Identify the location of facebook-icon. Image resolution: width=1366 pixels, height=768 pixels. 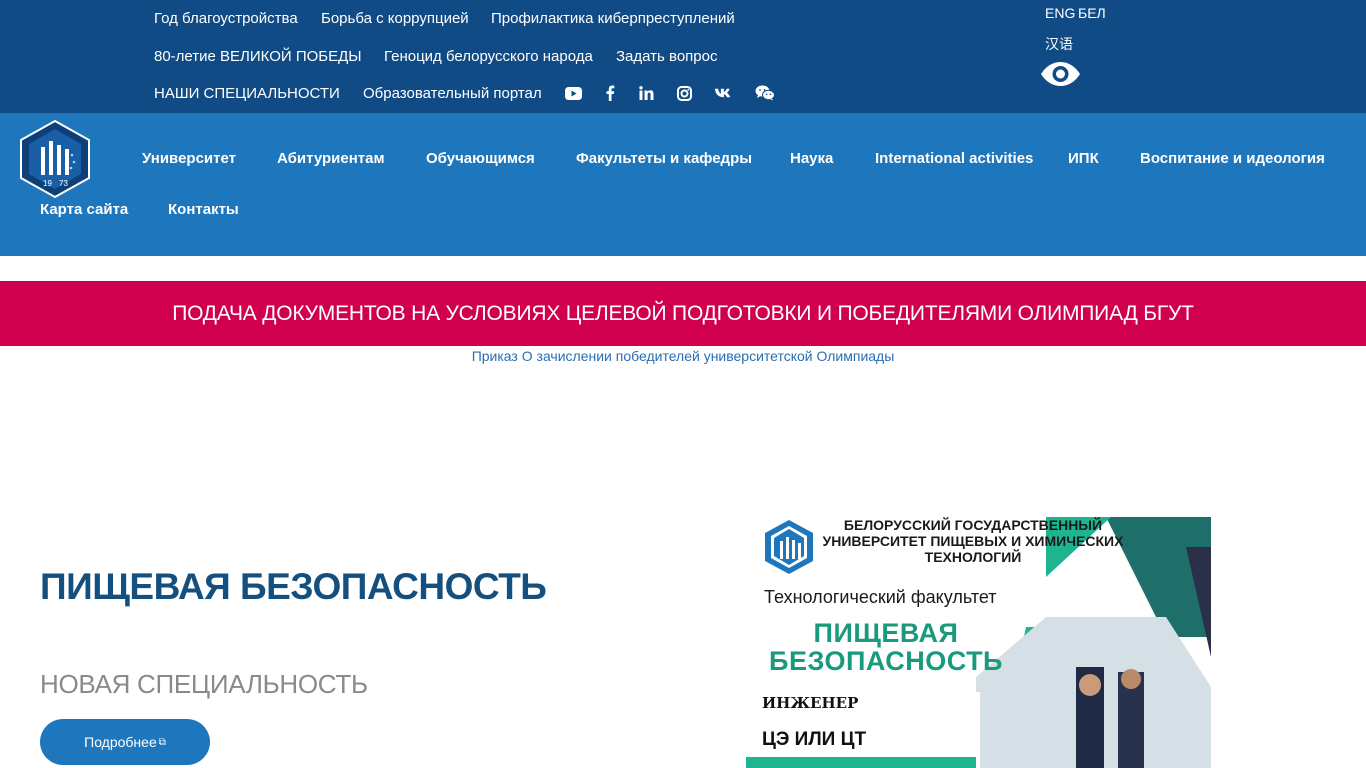
(610, 93).